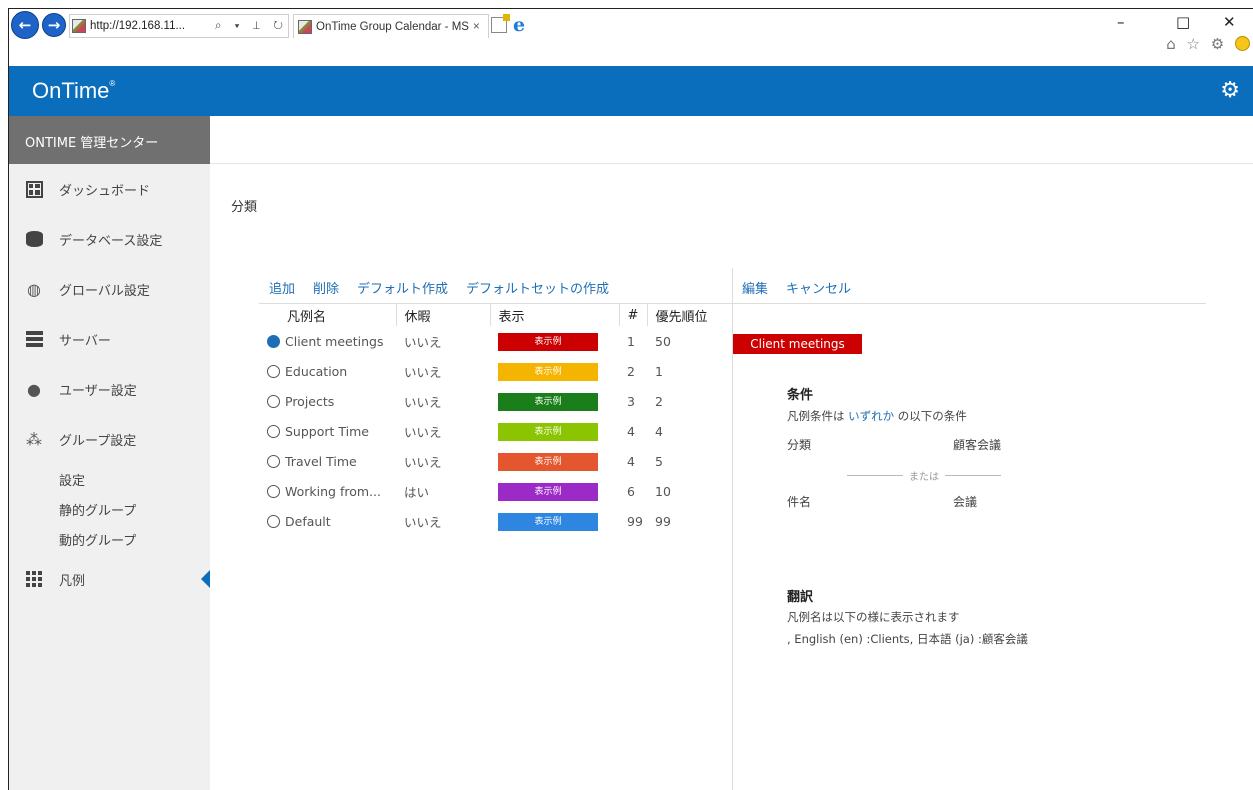 This screenshot has width=1253, height=790. I want to click on forward-arrow-icon: →, so click(54, 25).